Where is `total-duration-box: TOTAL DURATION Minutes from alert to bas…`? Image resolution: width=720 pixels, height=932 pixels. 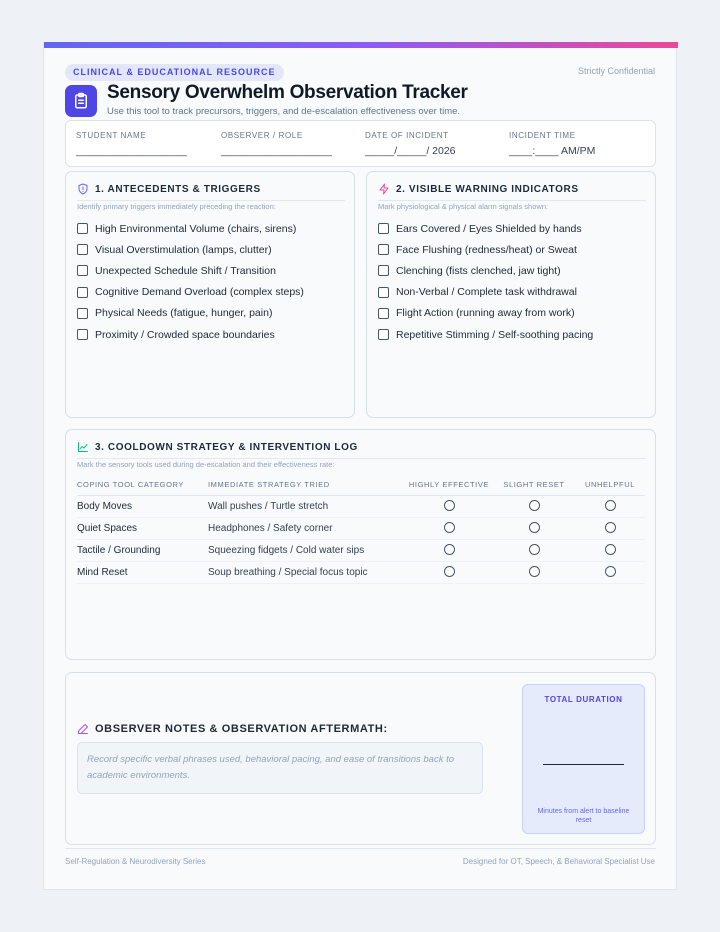
total-duration-box: TOTAL DURATION Minutes from alert to bas… is located at coordinates (583, 759).